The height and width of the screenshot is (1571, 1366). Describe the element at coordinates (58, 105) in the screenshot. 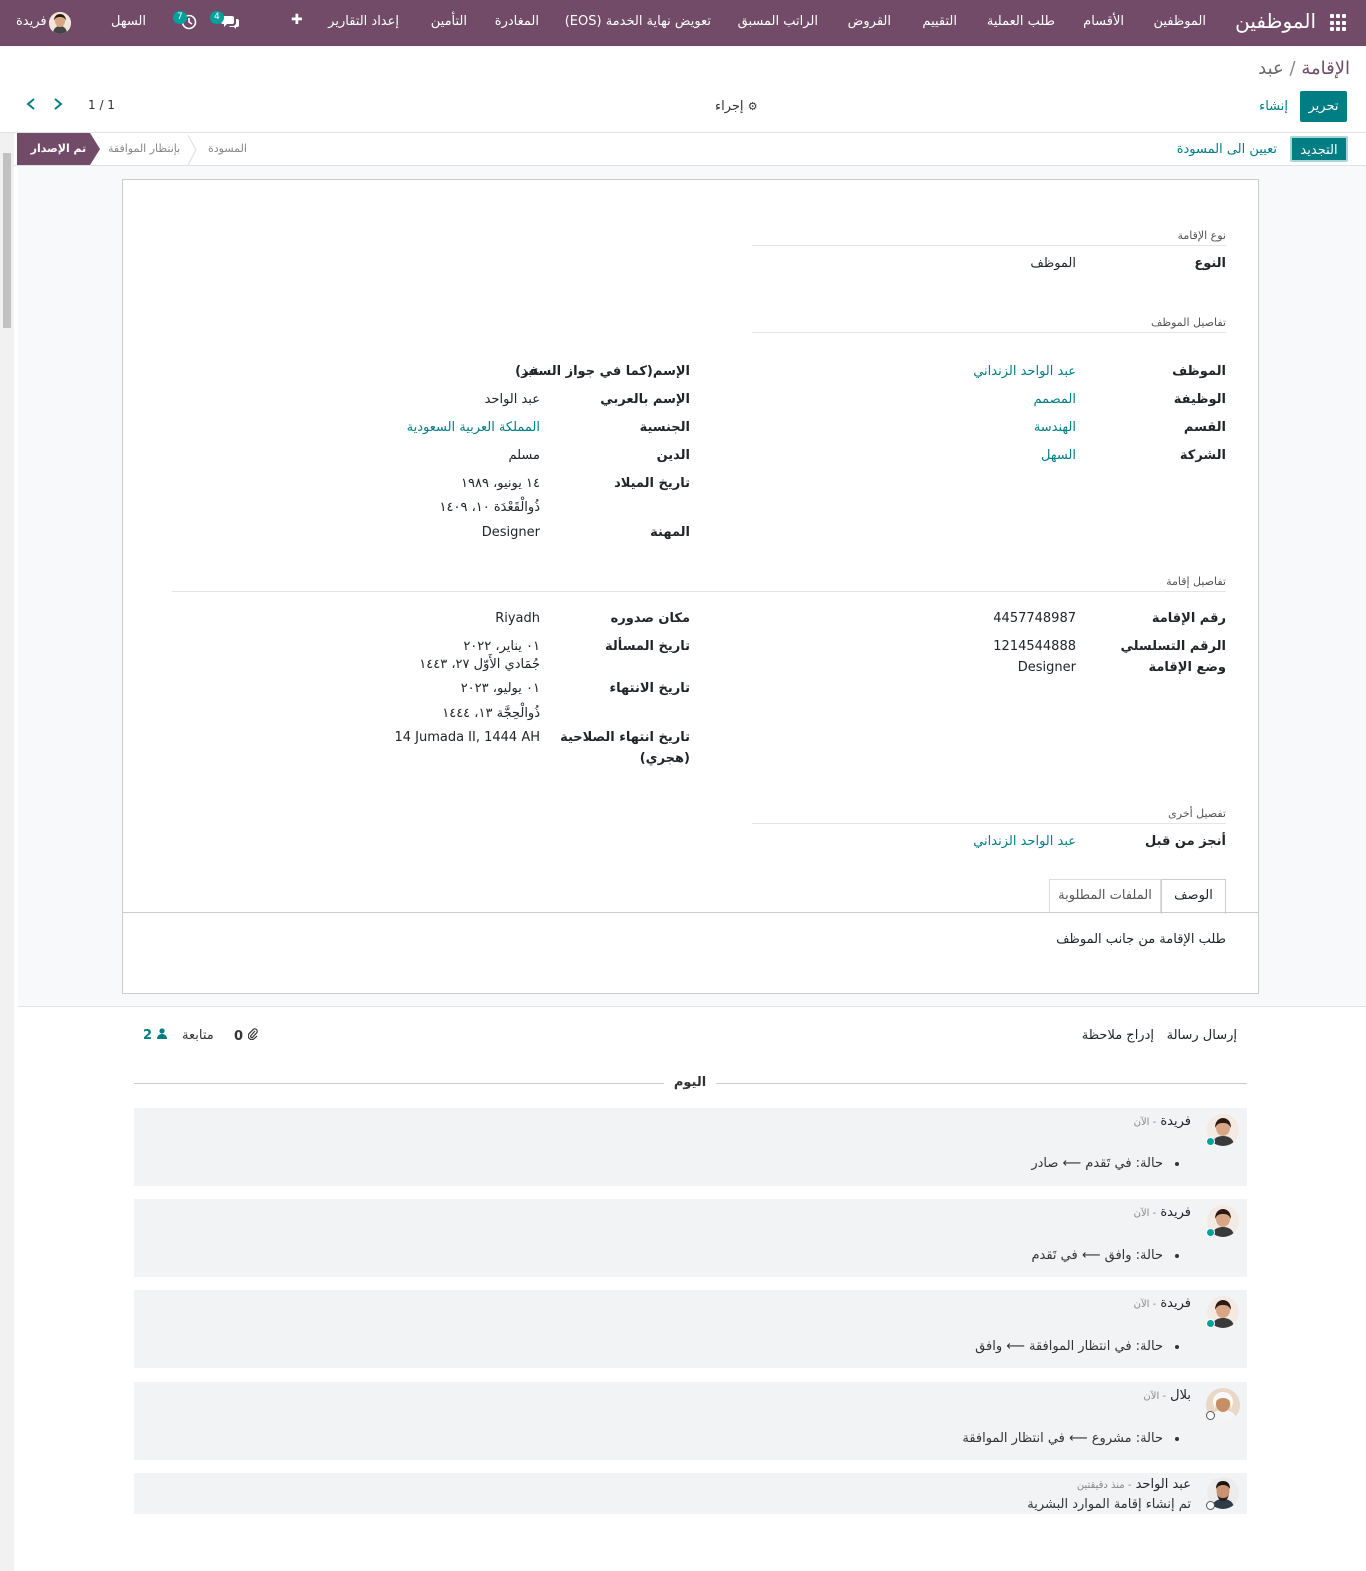

I see `pager-next-icon` at that location.